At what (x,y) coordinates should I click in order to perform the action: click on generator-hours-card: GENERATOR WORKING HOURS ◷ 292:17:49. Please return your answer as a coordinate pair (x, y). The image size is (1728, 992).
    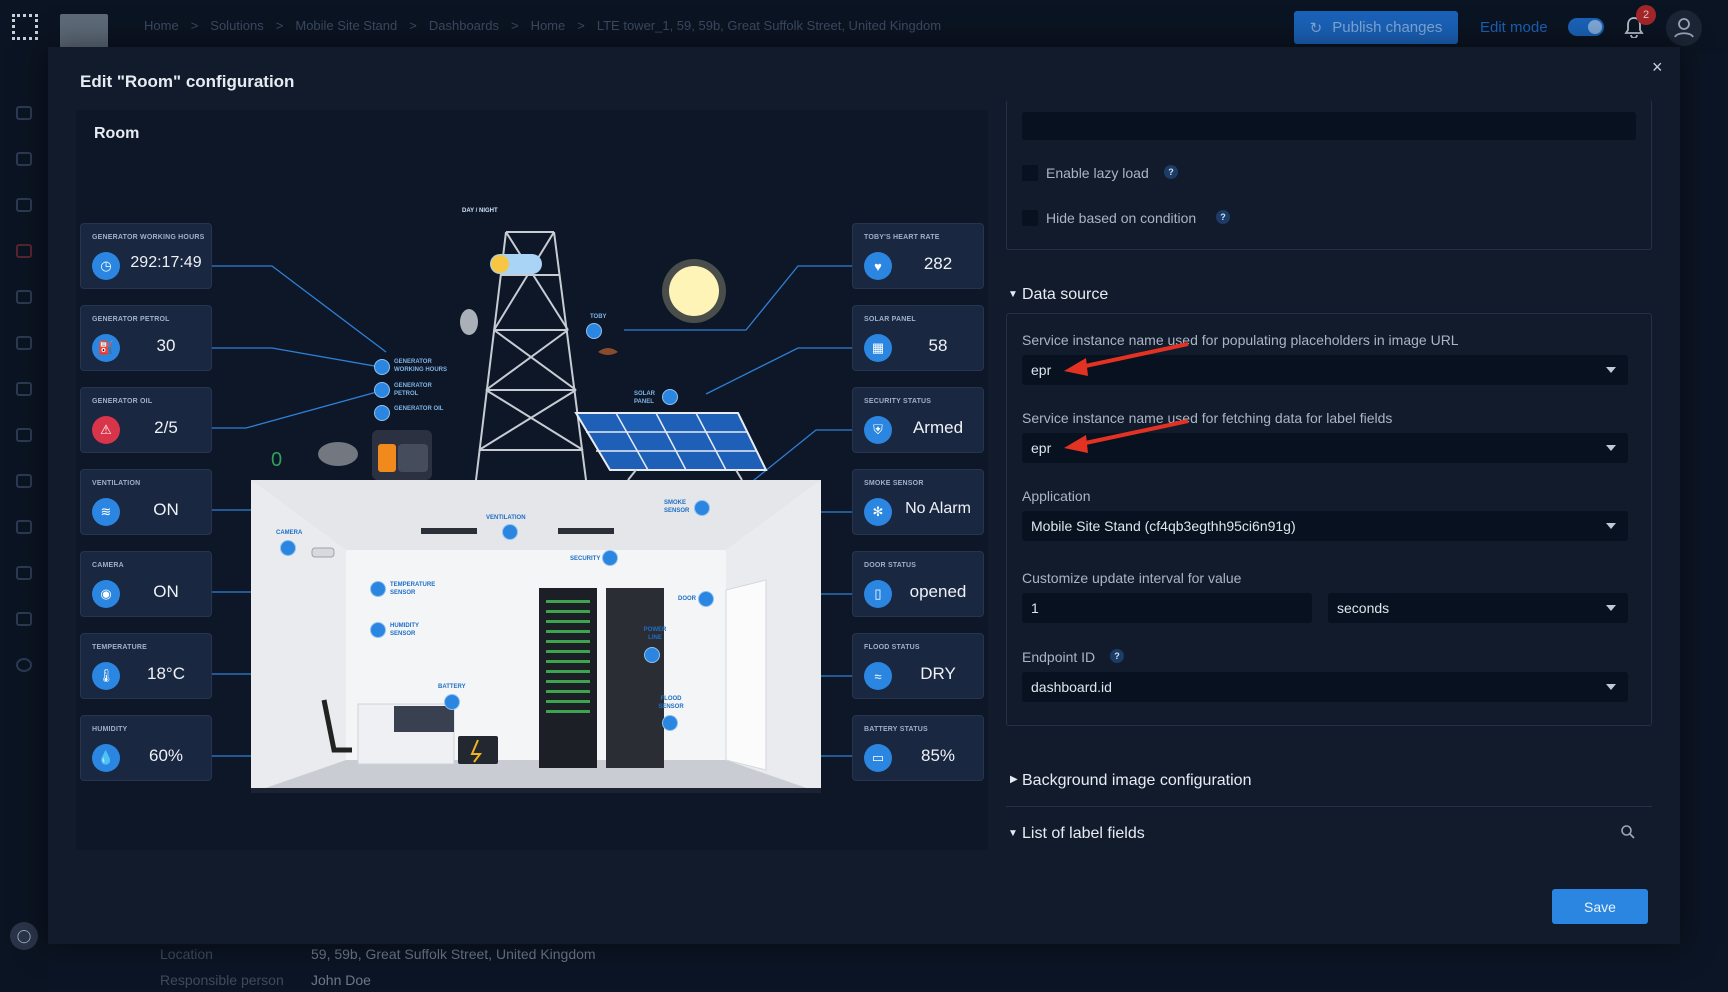
    Looking at the image, I should click on (146, 256).